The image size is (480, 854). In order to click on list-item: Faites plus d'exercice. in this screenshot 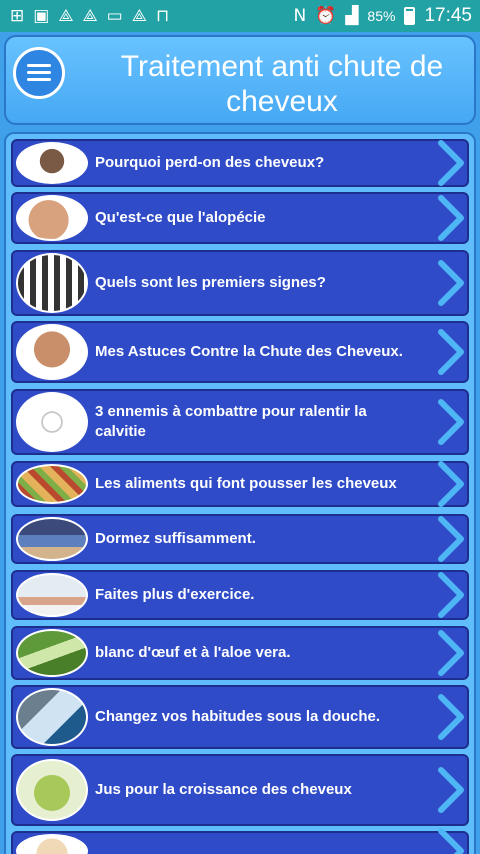, I will do `click(240, 595)`.